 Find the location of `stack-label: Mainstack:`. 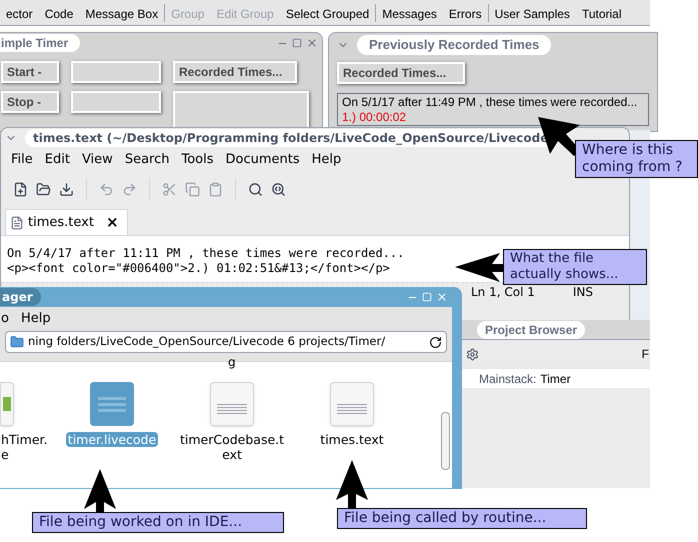

stack-label: Mainstack: is located at coordinates (507, 379).